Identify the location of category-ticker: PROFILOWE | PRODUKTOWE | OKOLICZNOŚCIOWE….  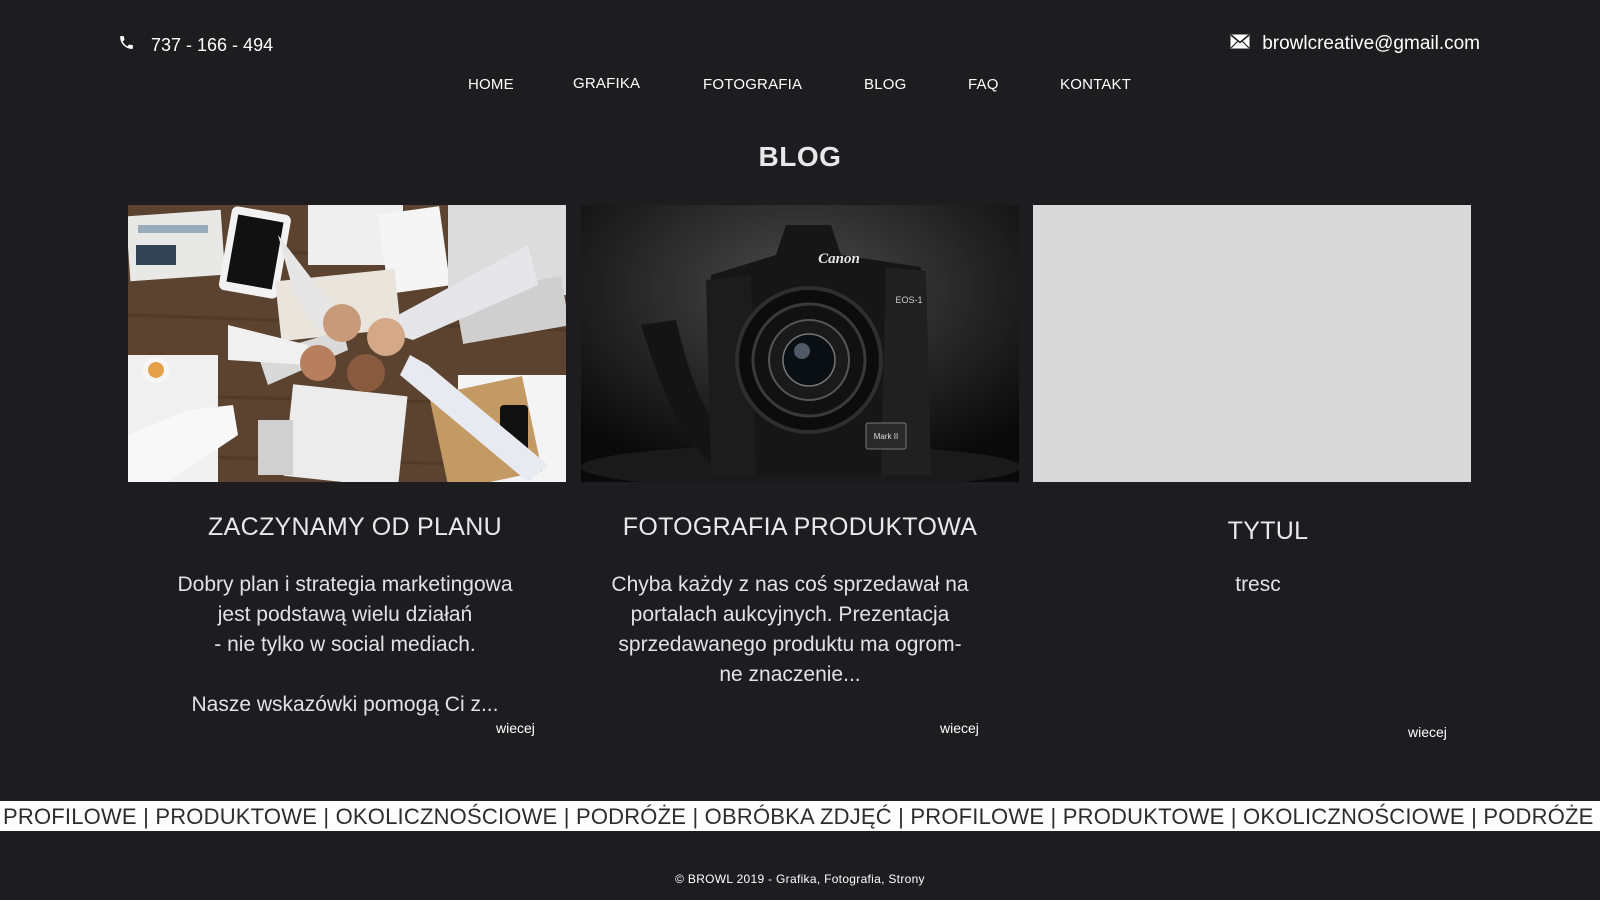
(800, 816).